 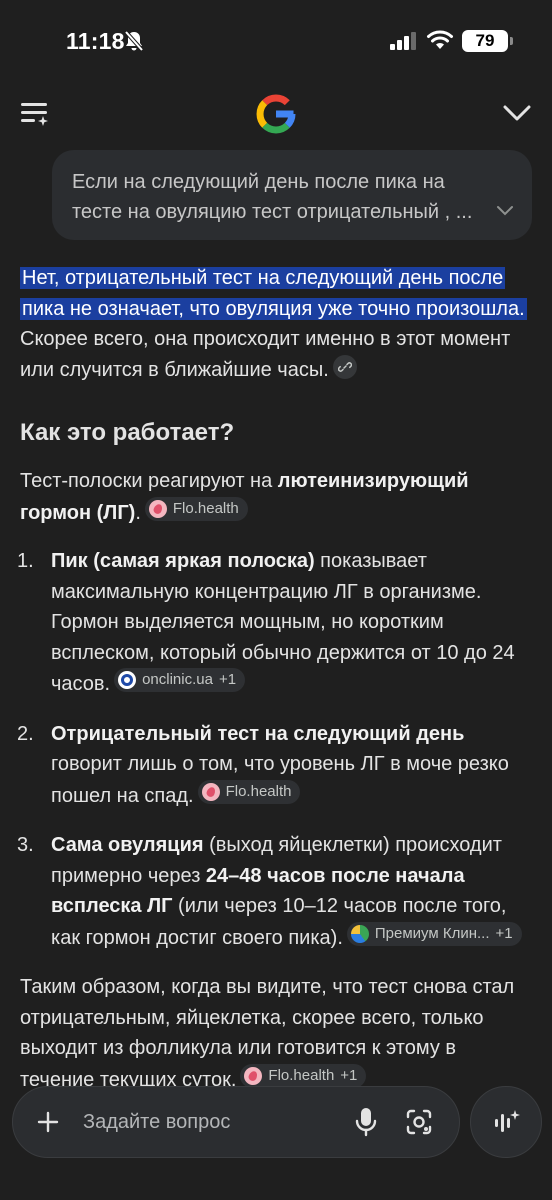 I want to click on live-button, so click(x=506, y=1122).